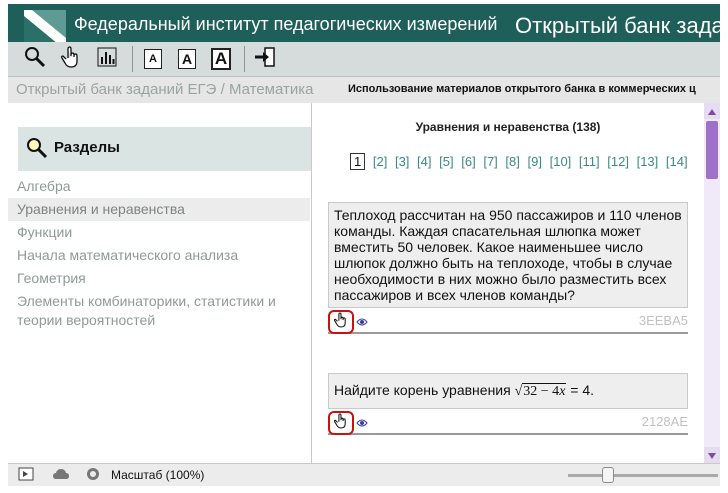 The height and width of the screenshot is (493, 728). Describe the element at coordinates (621, 25) in the screenshot. I see `bank-title: Открытый банк задан` at that location.